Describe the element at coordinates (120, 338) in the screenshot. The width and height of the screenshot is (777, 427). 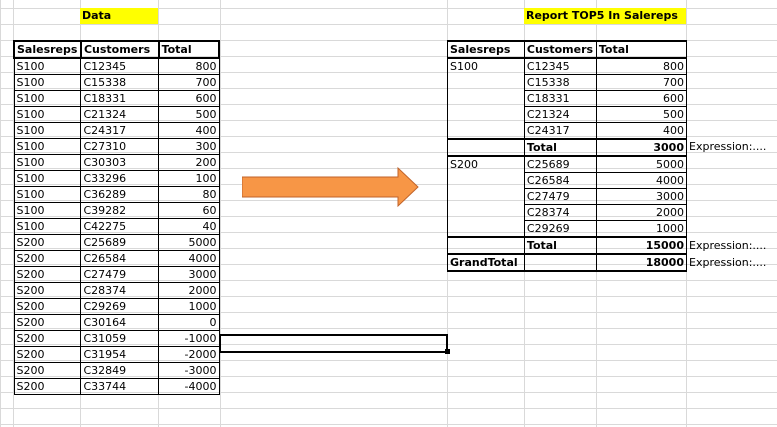
I see `customer-cell: C31059` at that location.